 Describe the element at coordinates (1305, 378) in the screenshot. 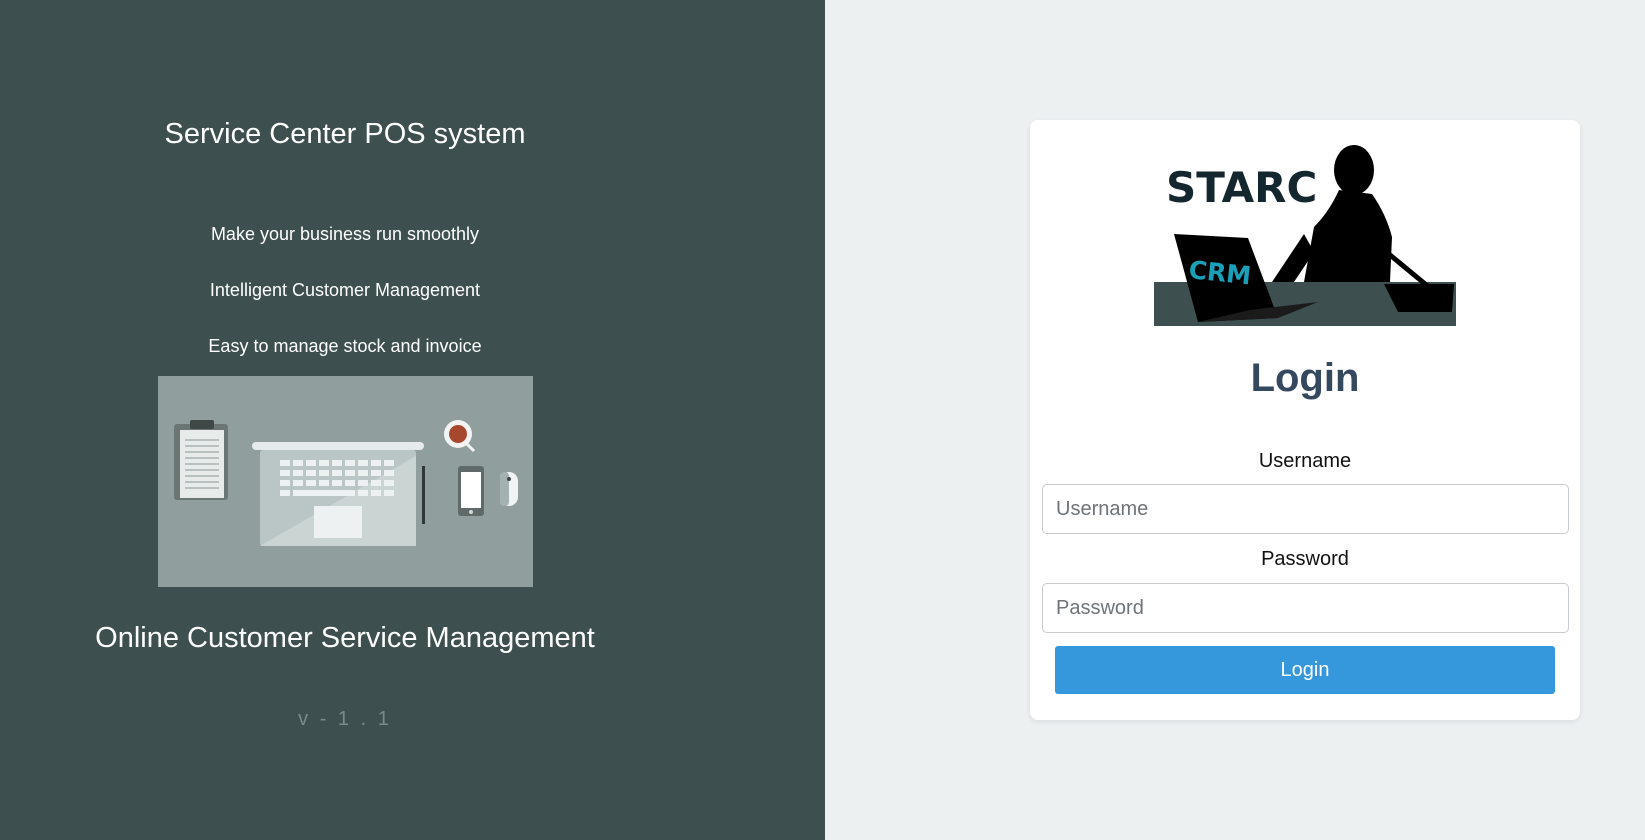

I see `login-heading: Login` at that location.